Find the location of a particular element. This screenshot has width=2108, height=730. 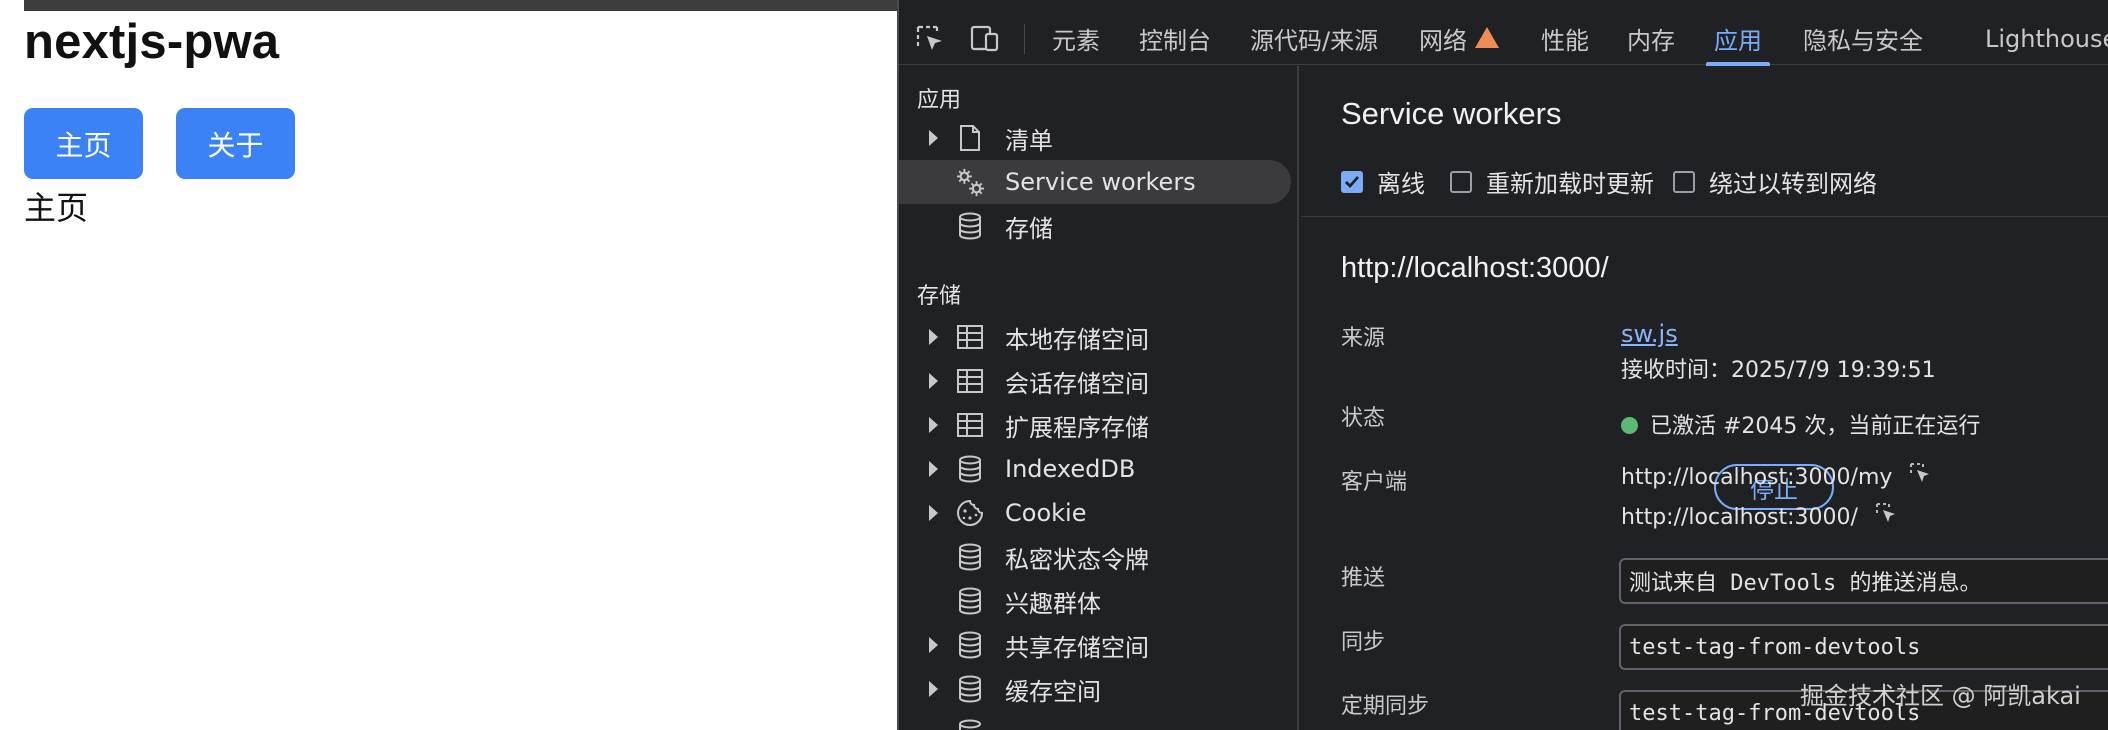

offline-checkbox: 离线 is located at coordinates (1383, 181).